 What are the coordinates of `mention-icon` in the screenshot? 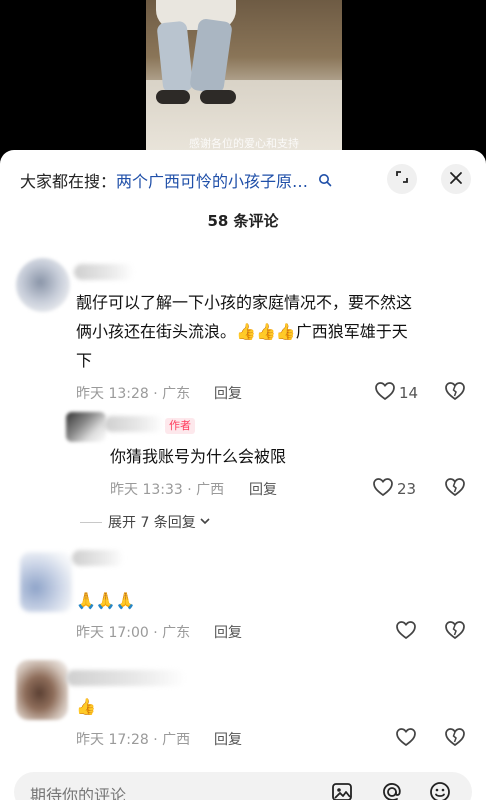 It's located at (392, 790).